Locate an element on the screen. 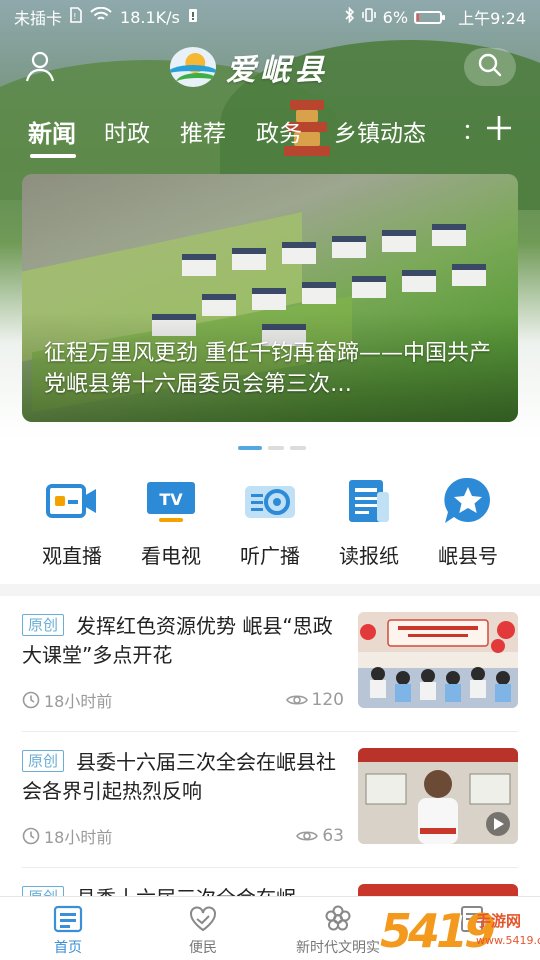 This screenshot has width=540, height=960. tab-township: 乡镇动态 is located at coordinates (380, 131).